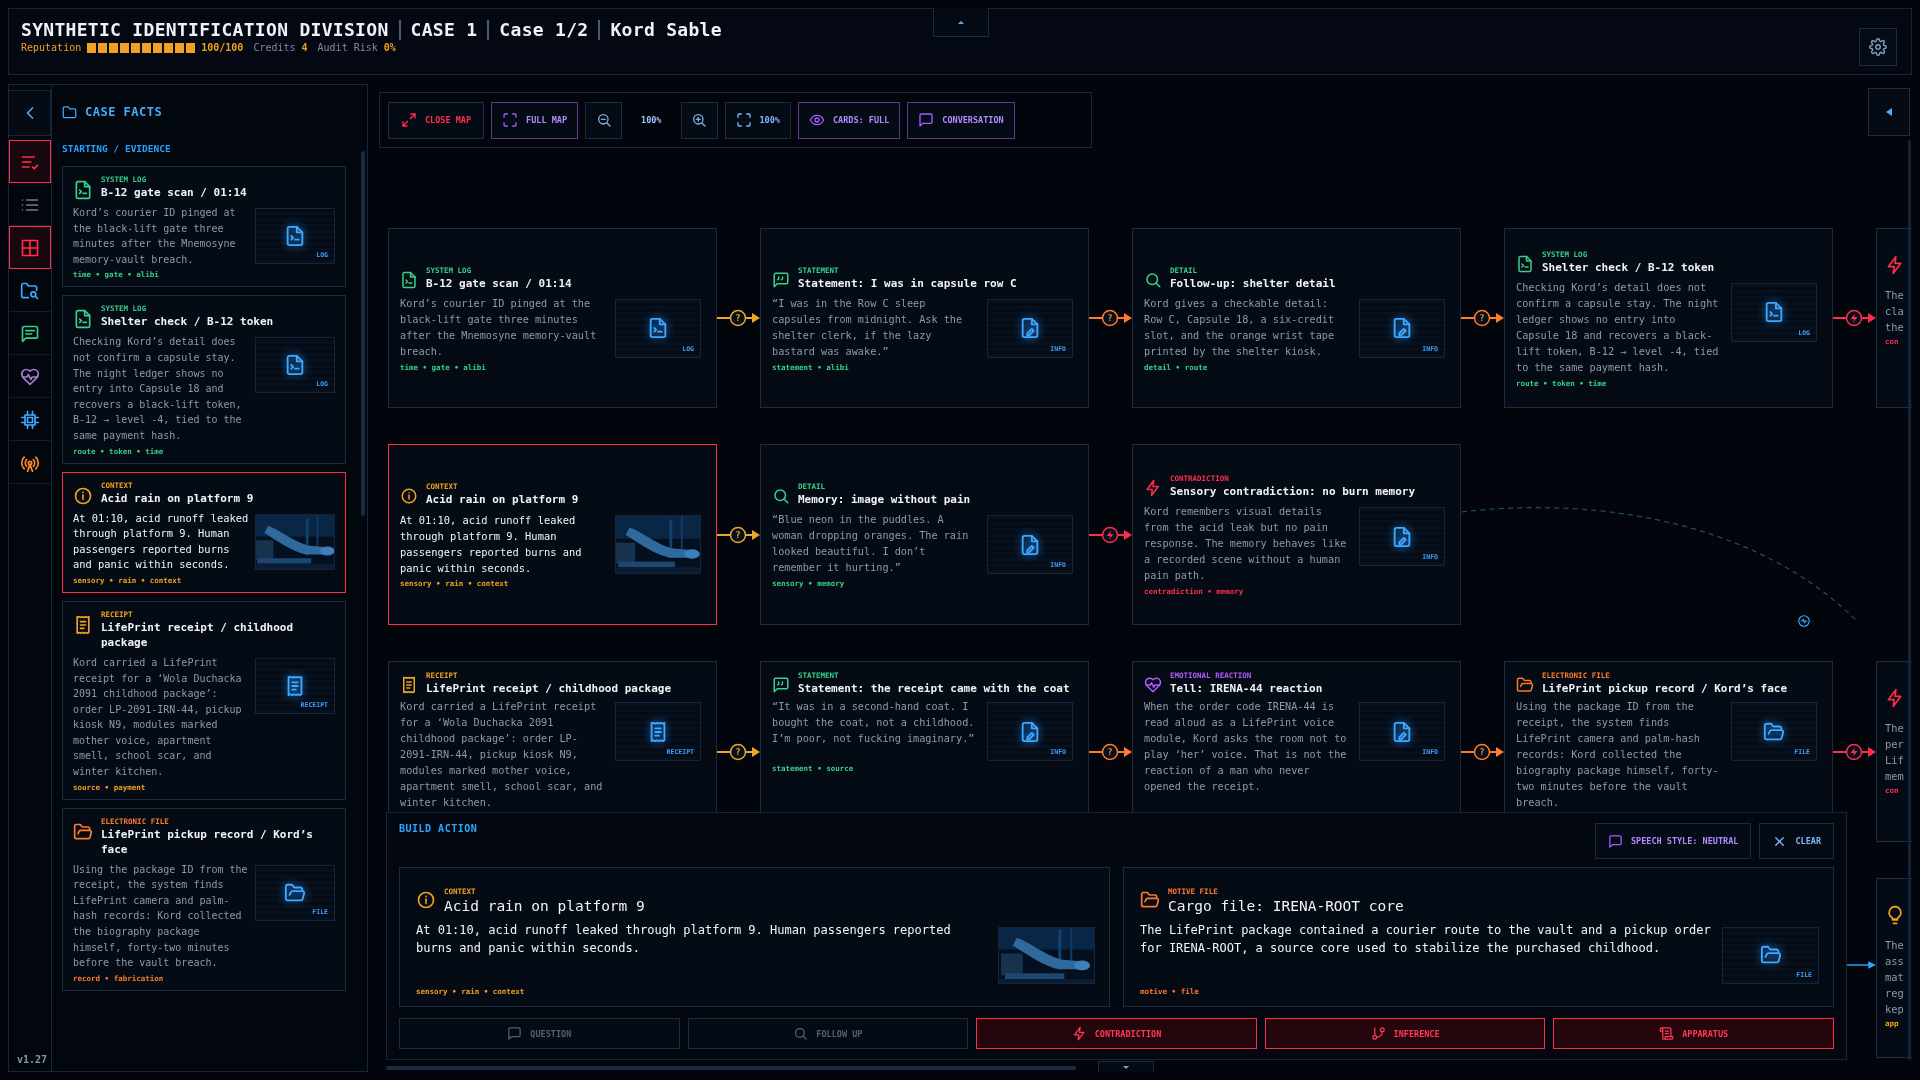 The image size is (1920, 1080). Describe the element at coordinates (117, 148) in the screenshot. I see `section-label: STARTING / EVIDENCE` at that location.